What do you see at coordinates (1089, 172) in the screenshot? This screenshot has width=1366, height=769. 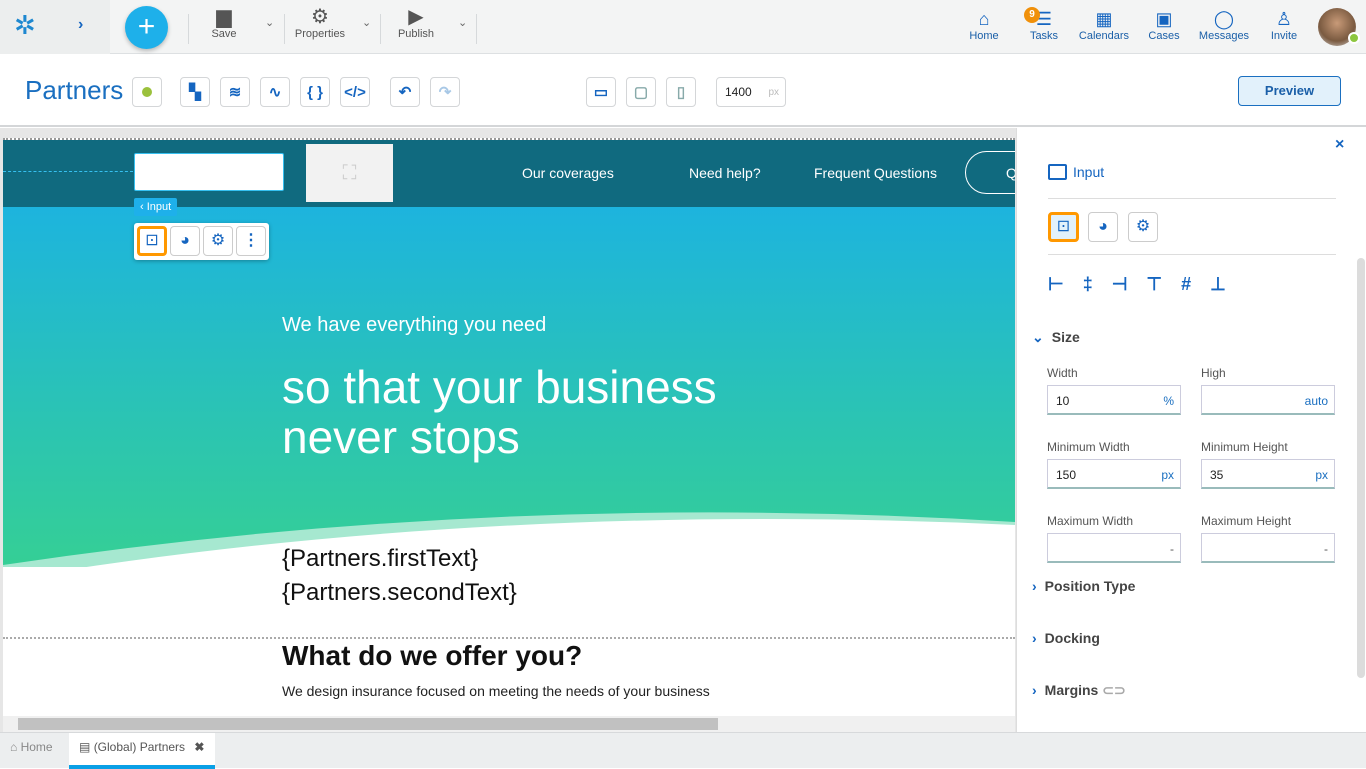 I see `panel-title: Input` at bounding box center [1089, 172].